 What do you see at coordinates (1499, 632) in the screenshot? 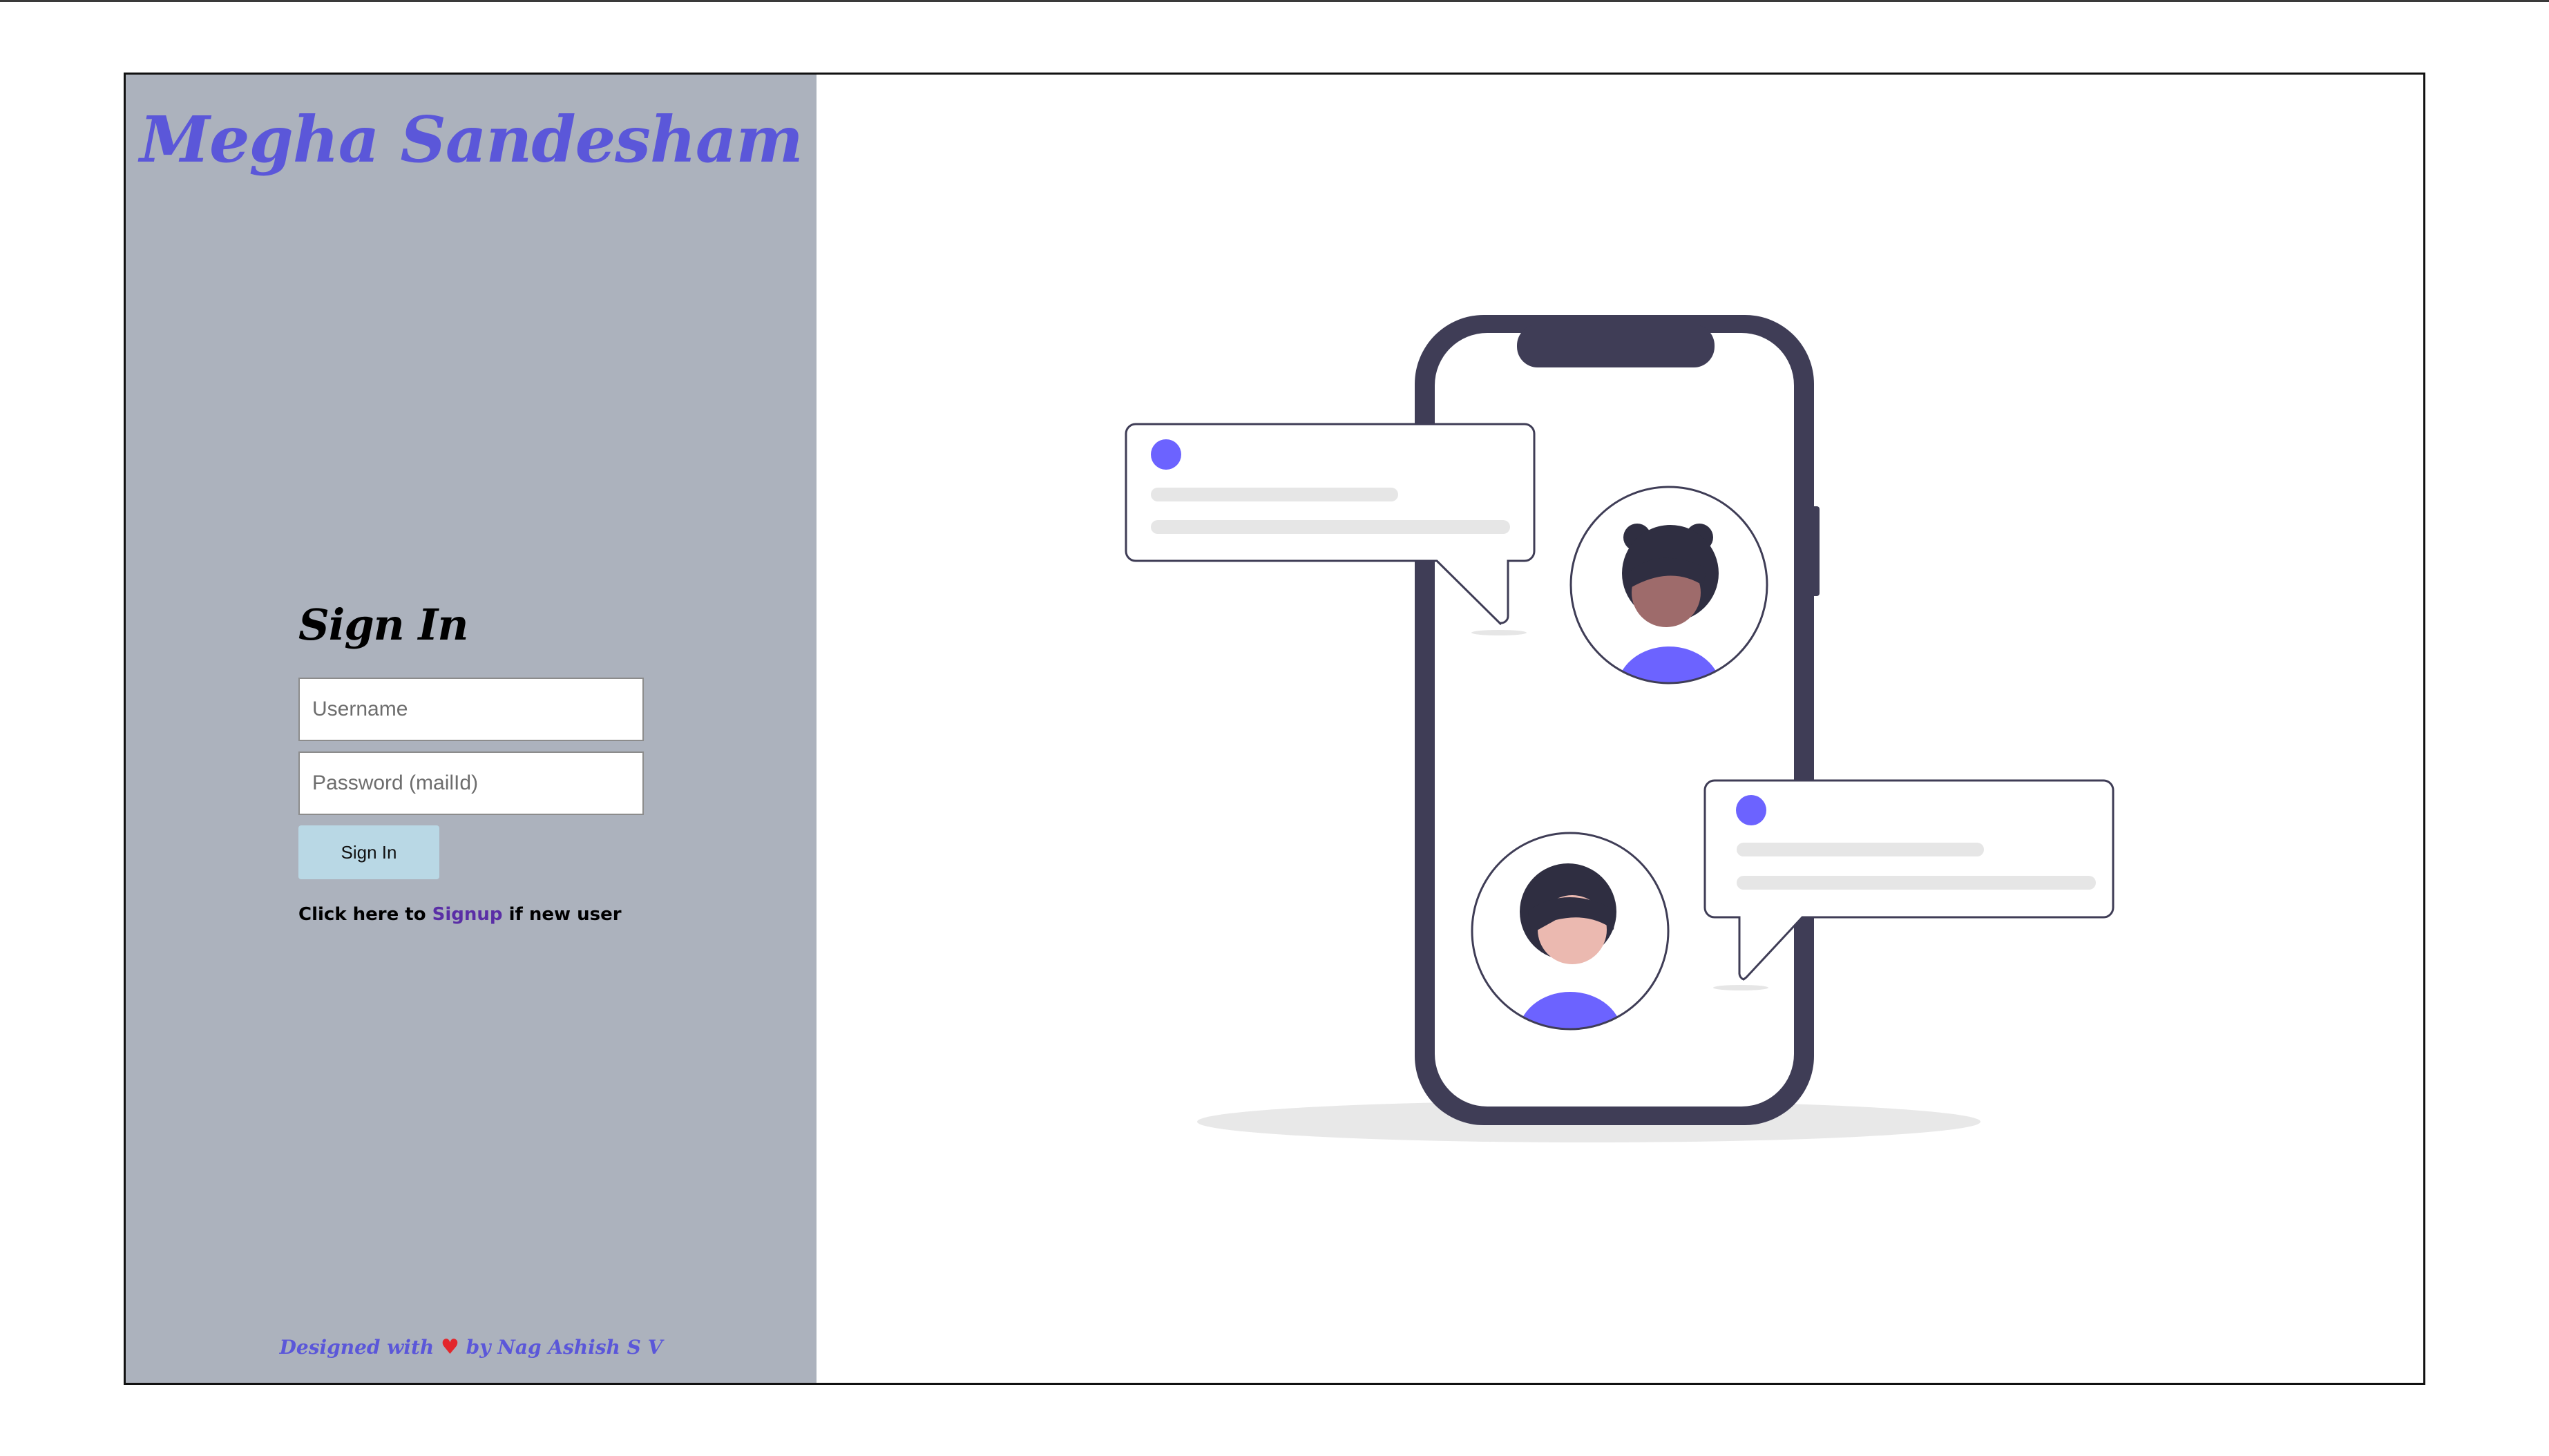
I see `chat-bubble-top-shadow` at bounding box center [1499, 632].